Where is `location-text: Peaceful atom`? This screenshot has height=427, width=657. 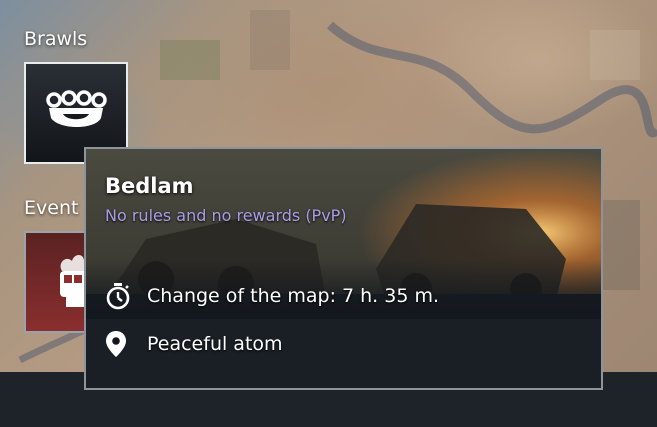 location-text: Peaceful atom is located at coordinates (215, 344).